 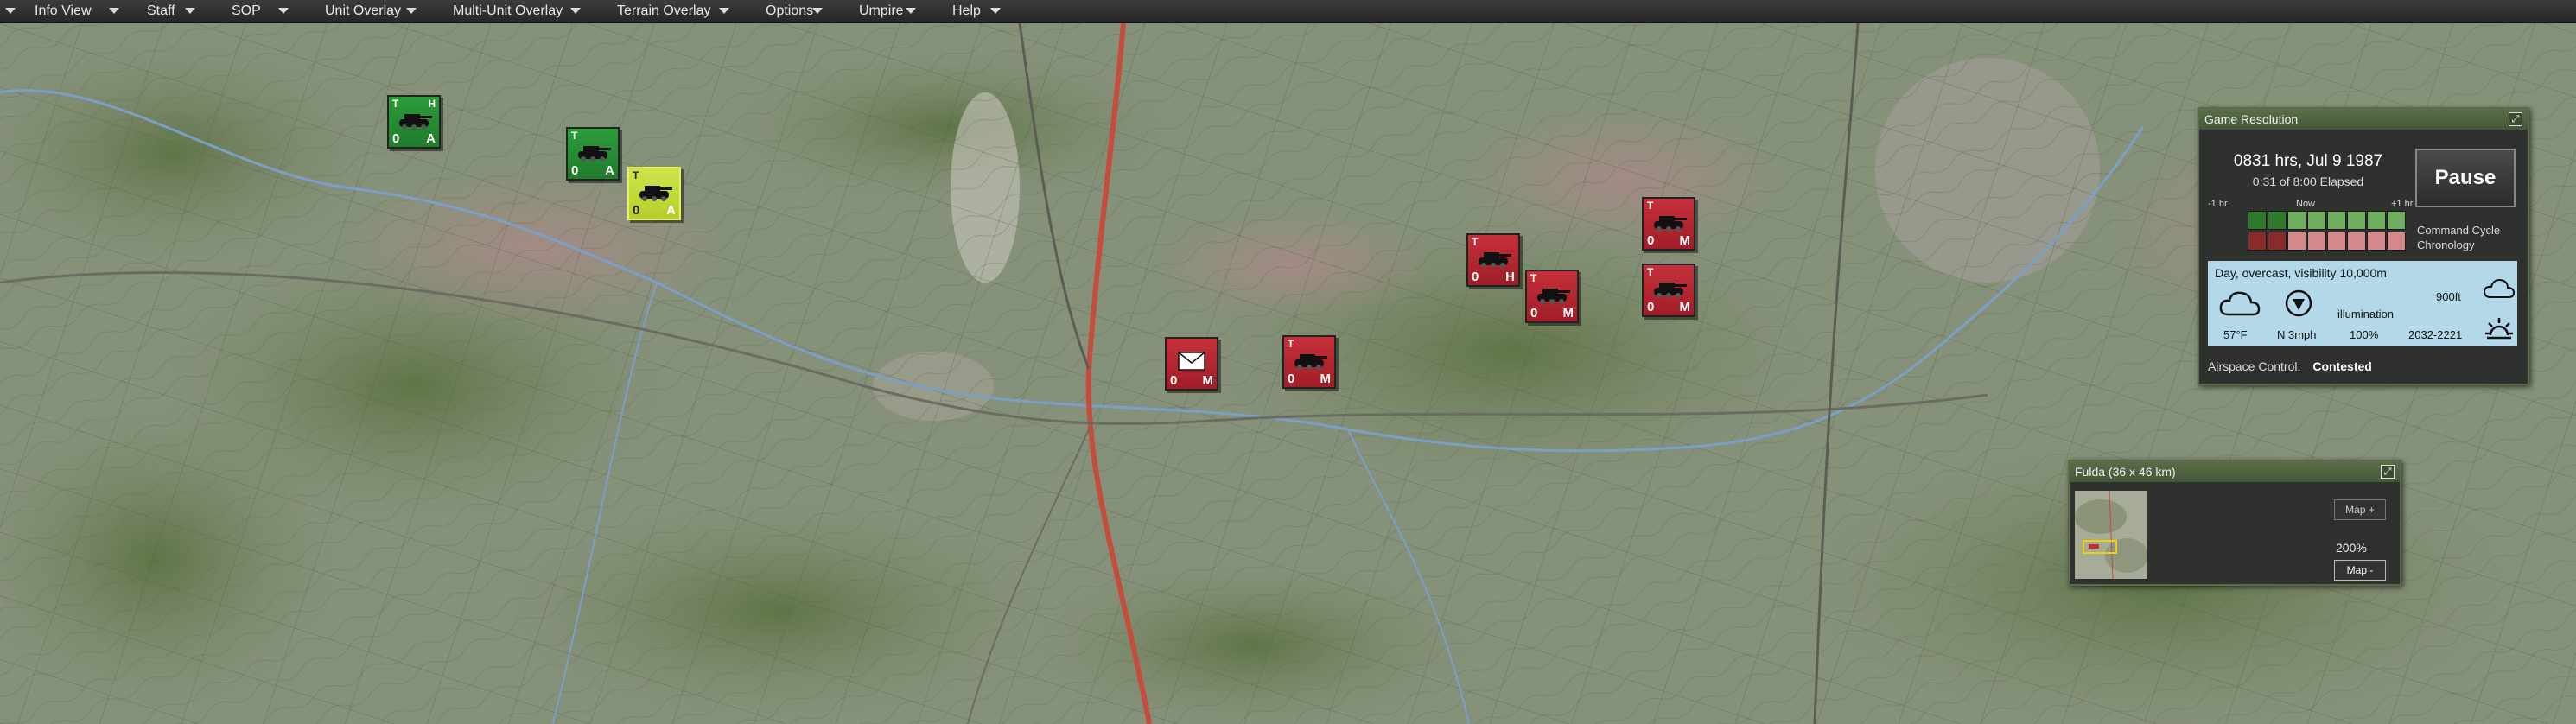 What do you see at coordinates (2306, 204) in the screenshot?
I see `chron-now-label: Now` at bounding box center [2306, 204].